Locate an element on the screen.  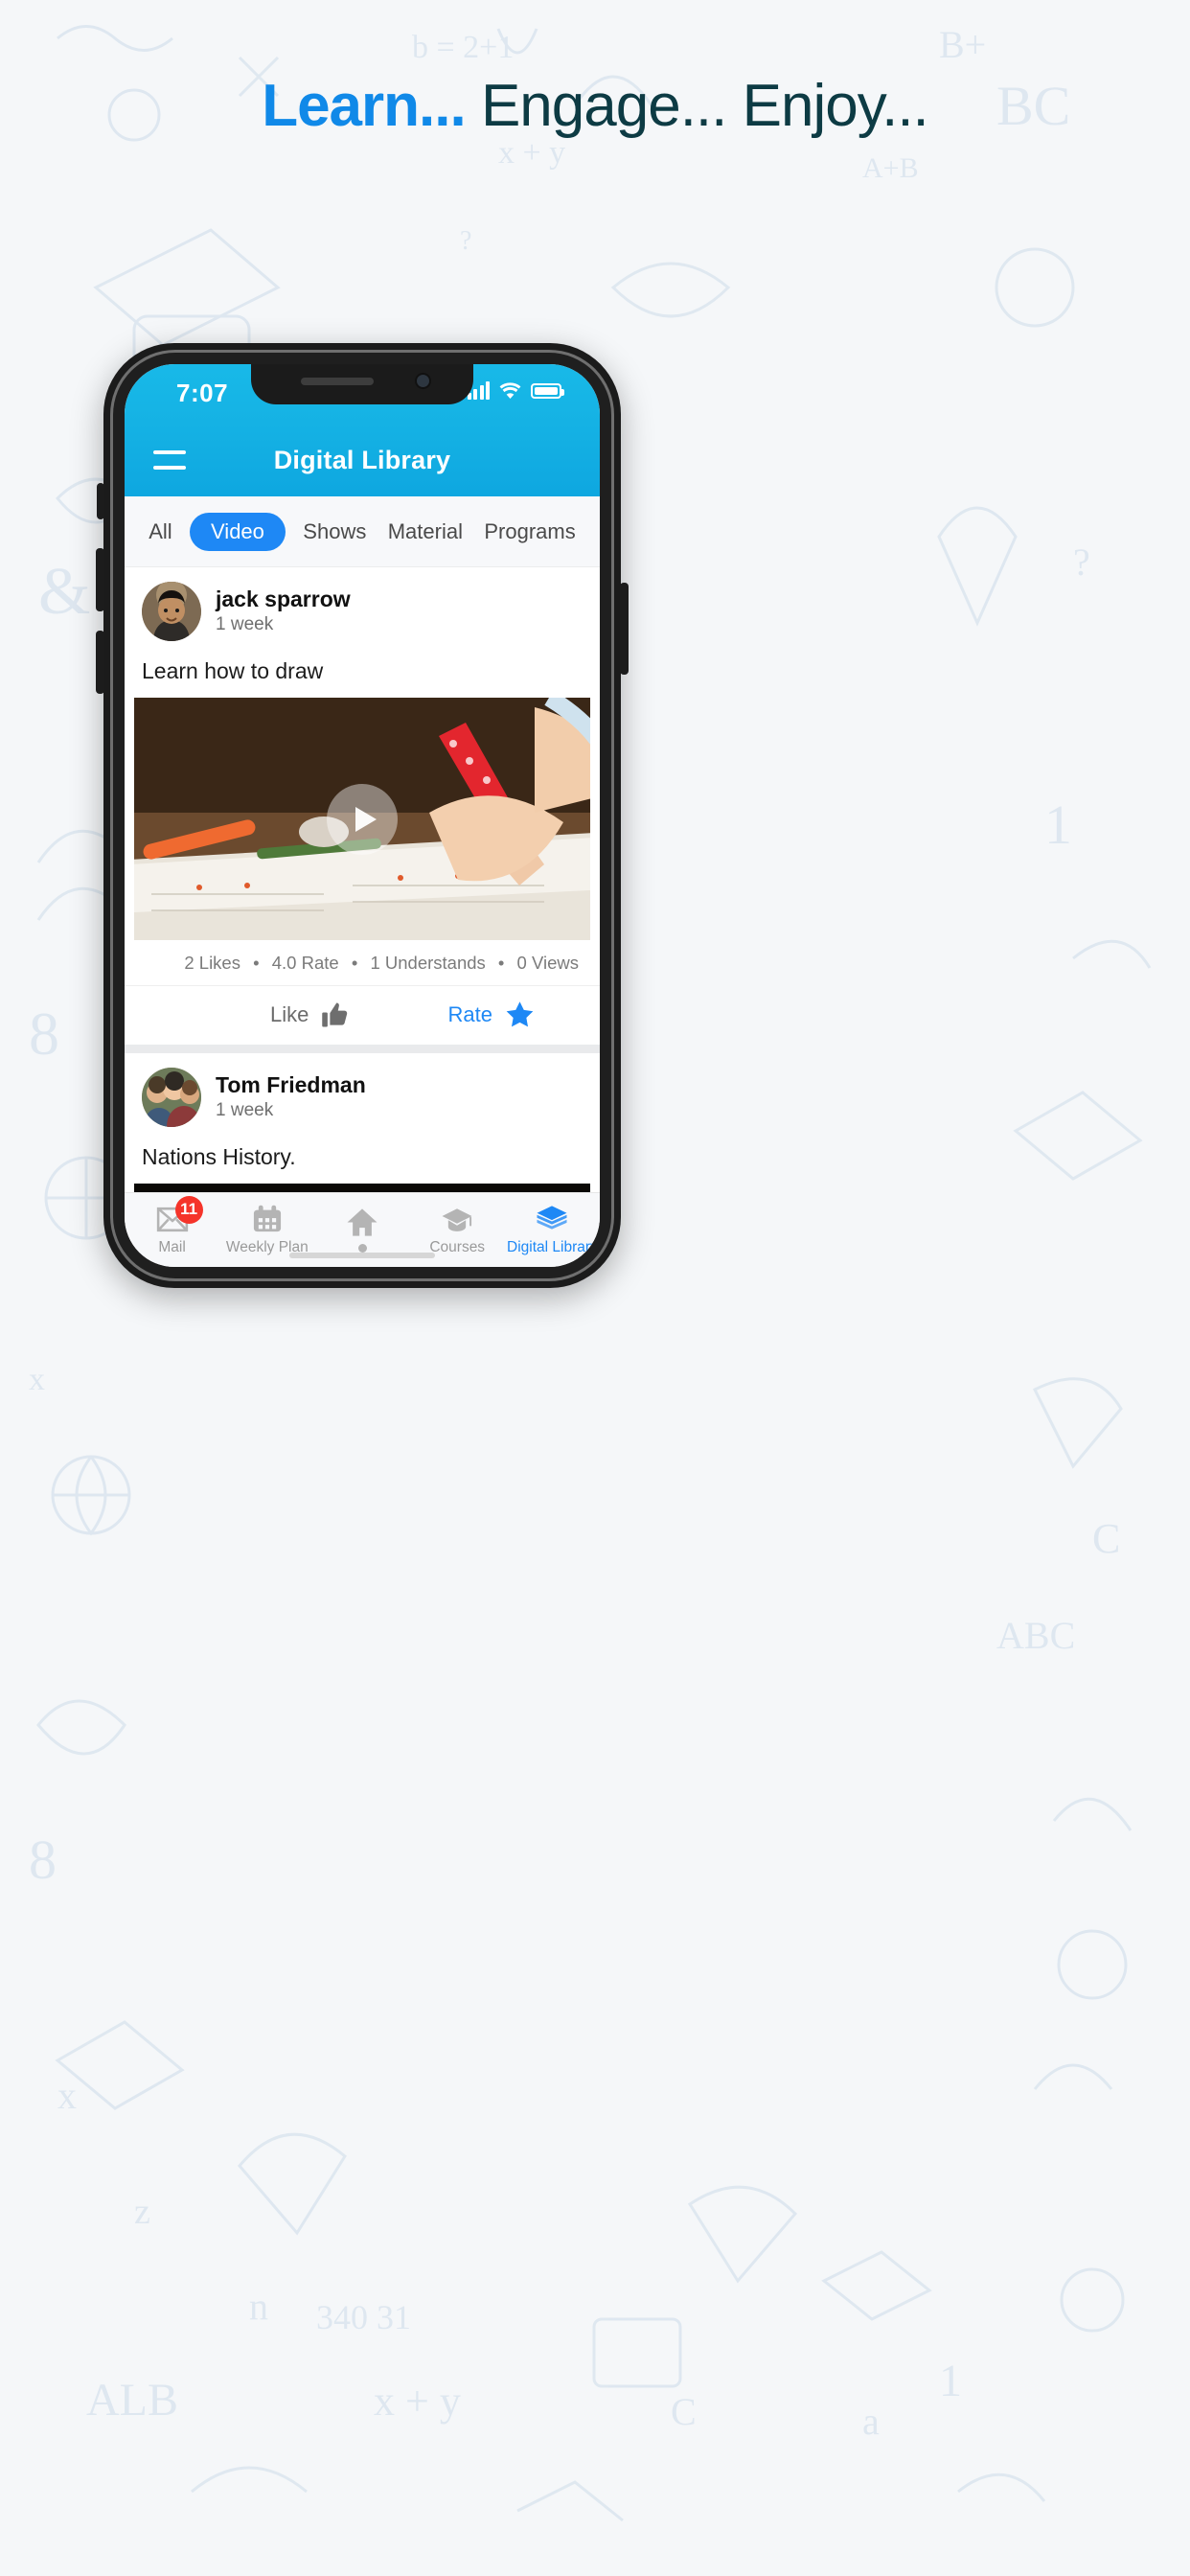
stat-views: 0 Views is located at coordinates (547, 963).